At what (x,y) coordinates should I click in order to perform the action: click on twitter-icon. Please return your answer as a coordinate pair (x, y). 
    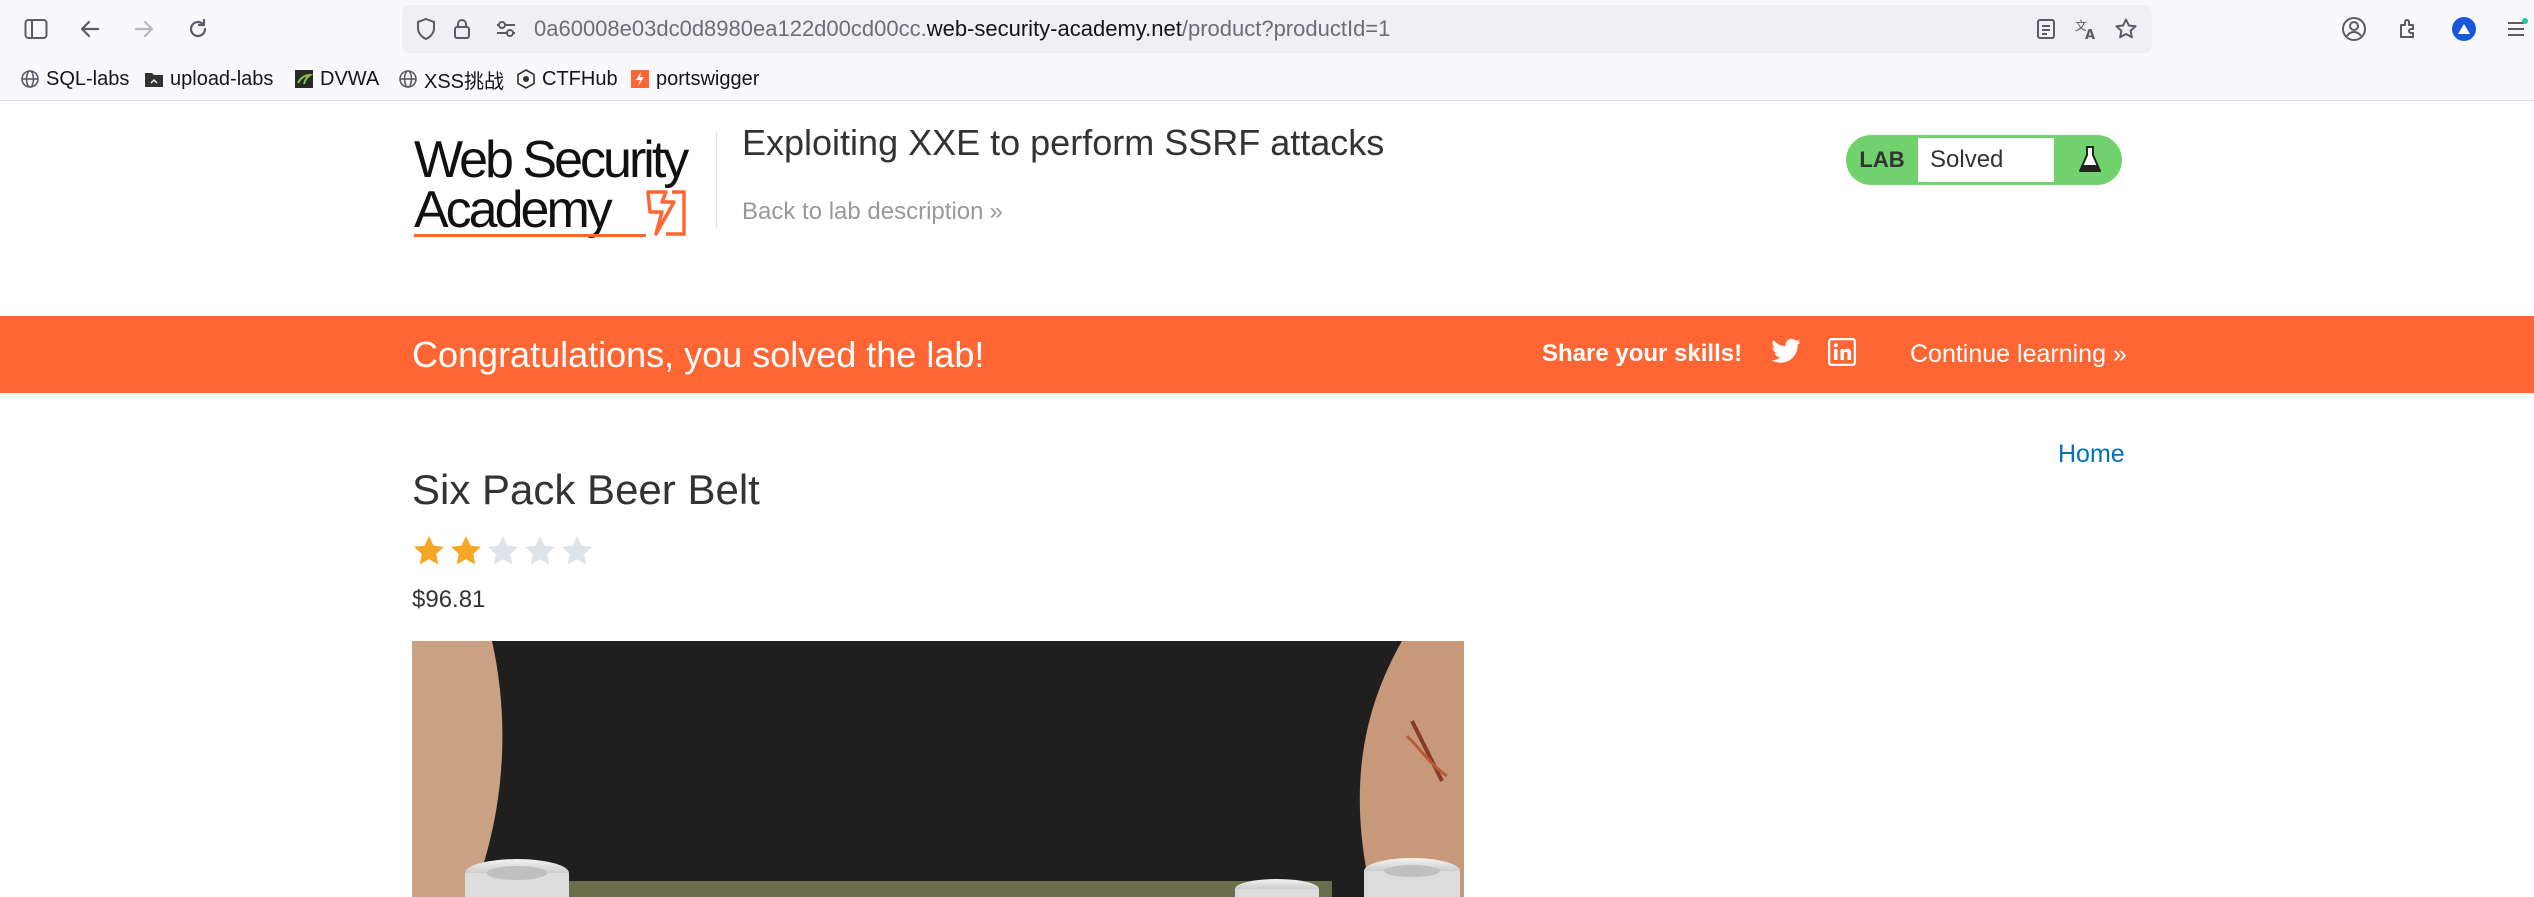
    Looking at the image, I should click on (1786, 354).